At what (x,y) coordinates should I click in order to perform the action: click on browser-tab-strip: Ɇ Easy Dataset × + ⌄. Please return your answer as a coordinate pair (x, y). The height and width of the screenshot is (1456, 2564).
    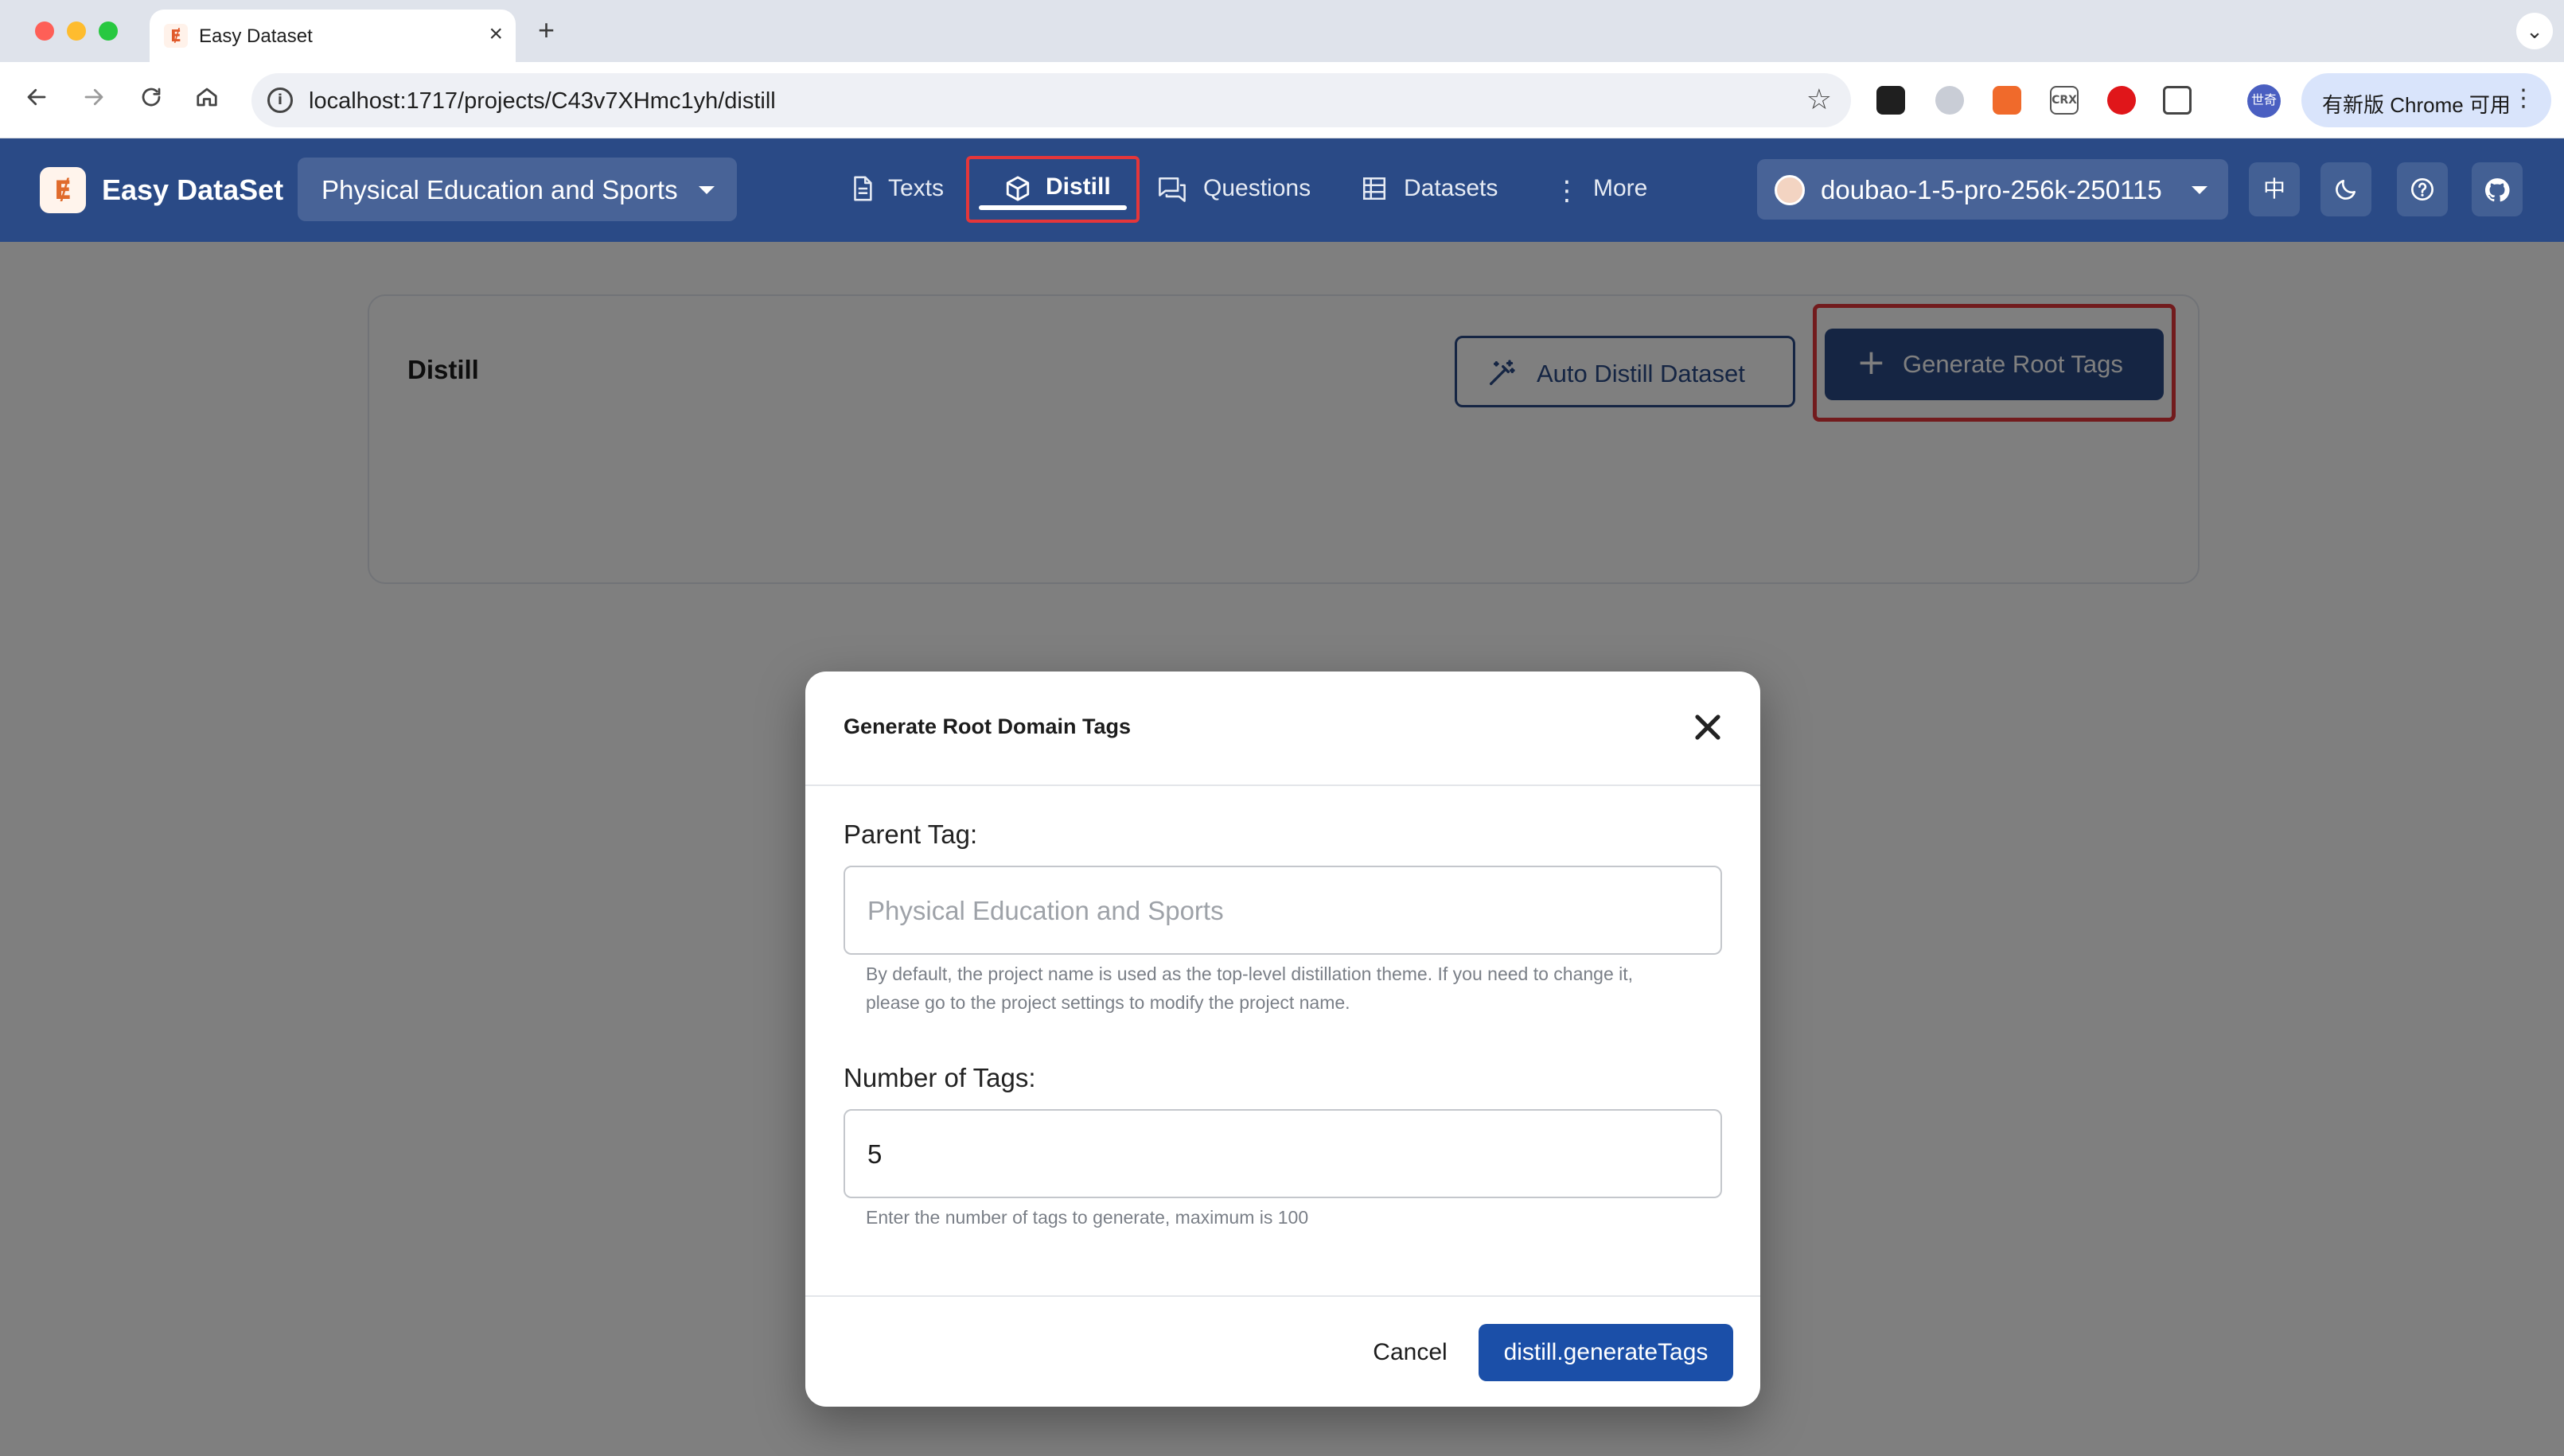
    Looking at the image, I should click on (1282, 31).